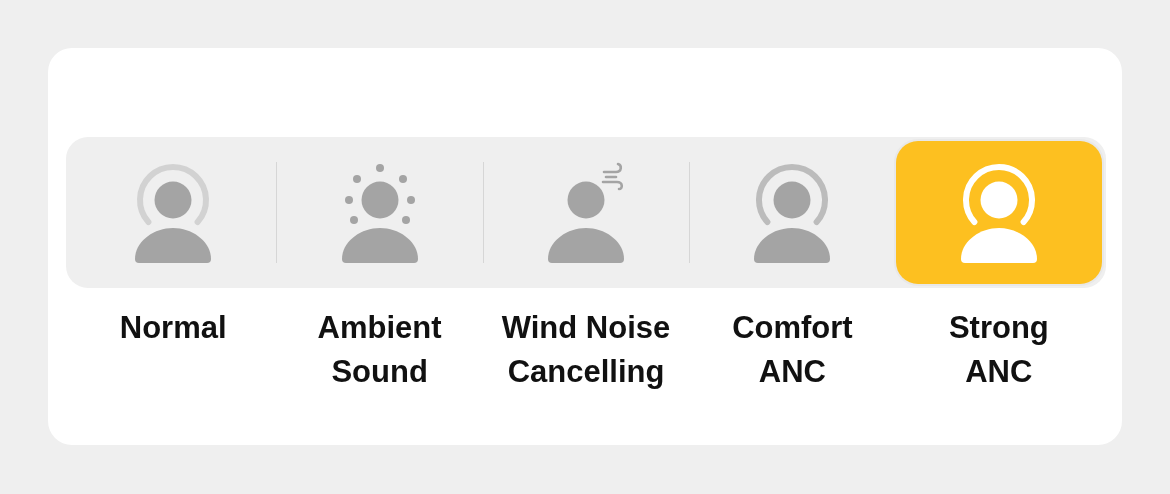 This screenshot has height=494, width=1170. What do you see at coordinates (792, 350) in the screenshot?
I see `mode-label: Comfort ANC` at bounding box center [792, 350].